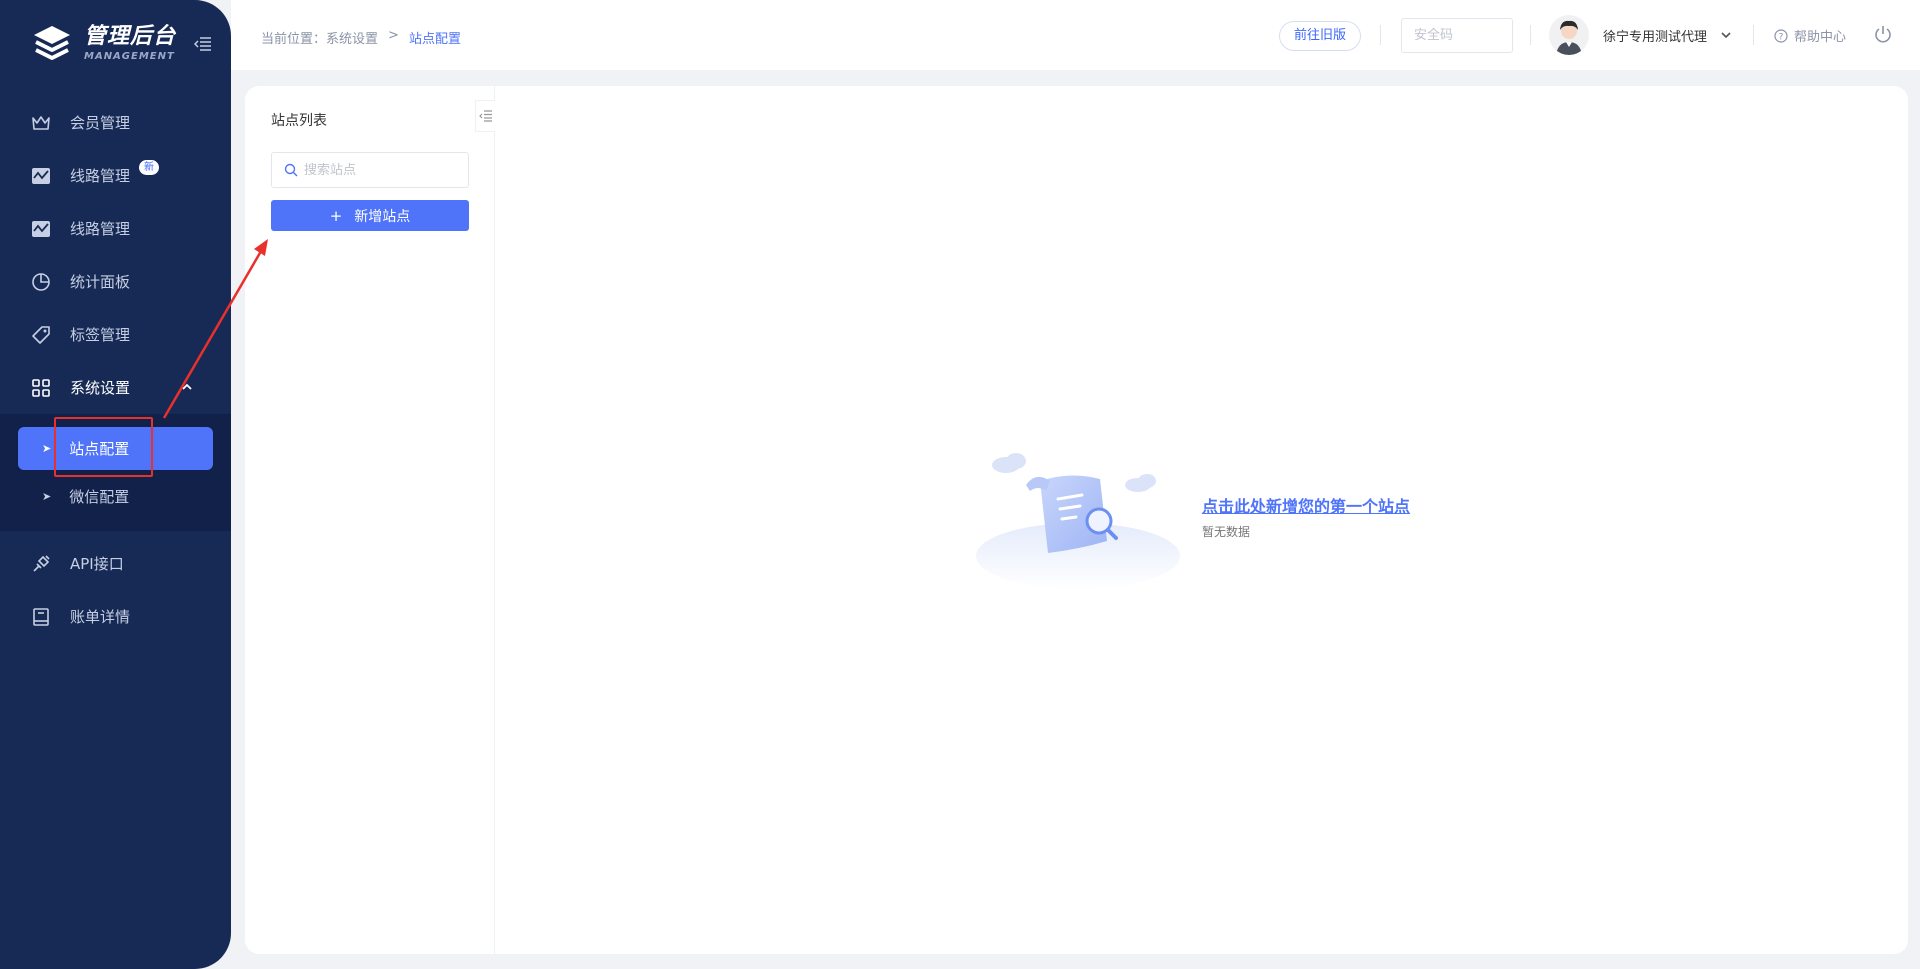 The image size is (1920, 969). What do you see at coordinates (352, 37) in the screenshot?
I see `breadcrumb-parent: 系统设置` at bounding box center [352, 37].